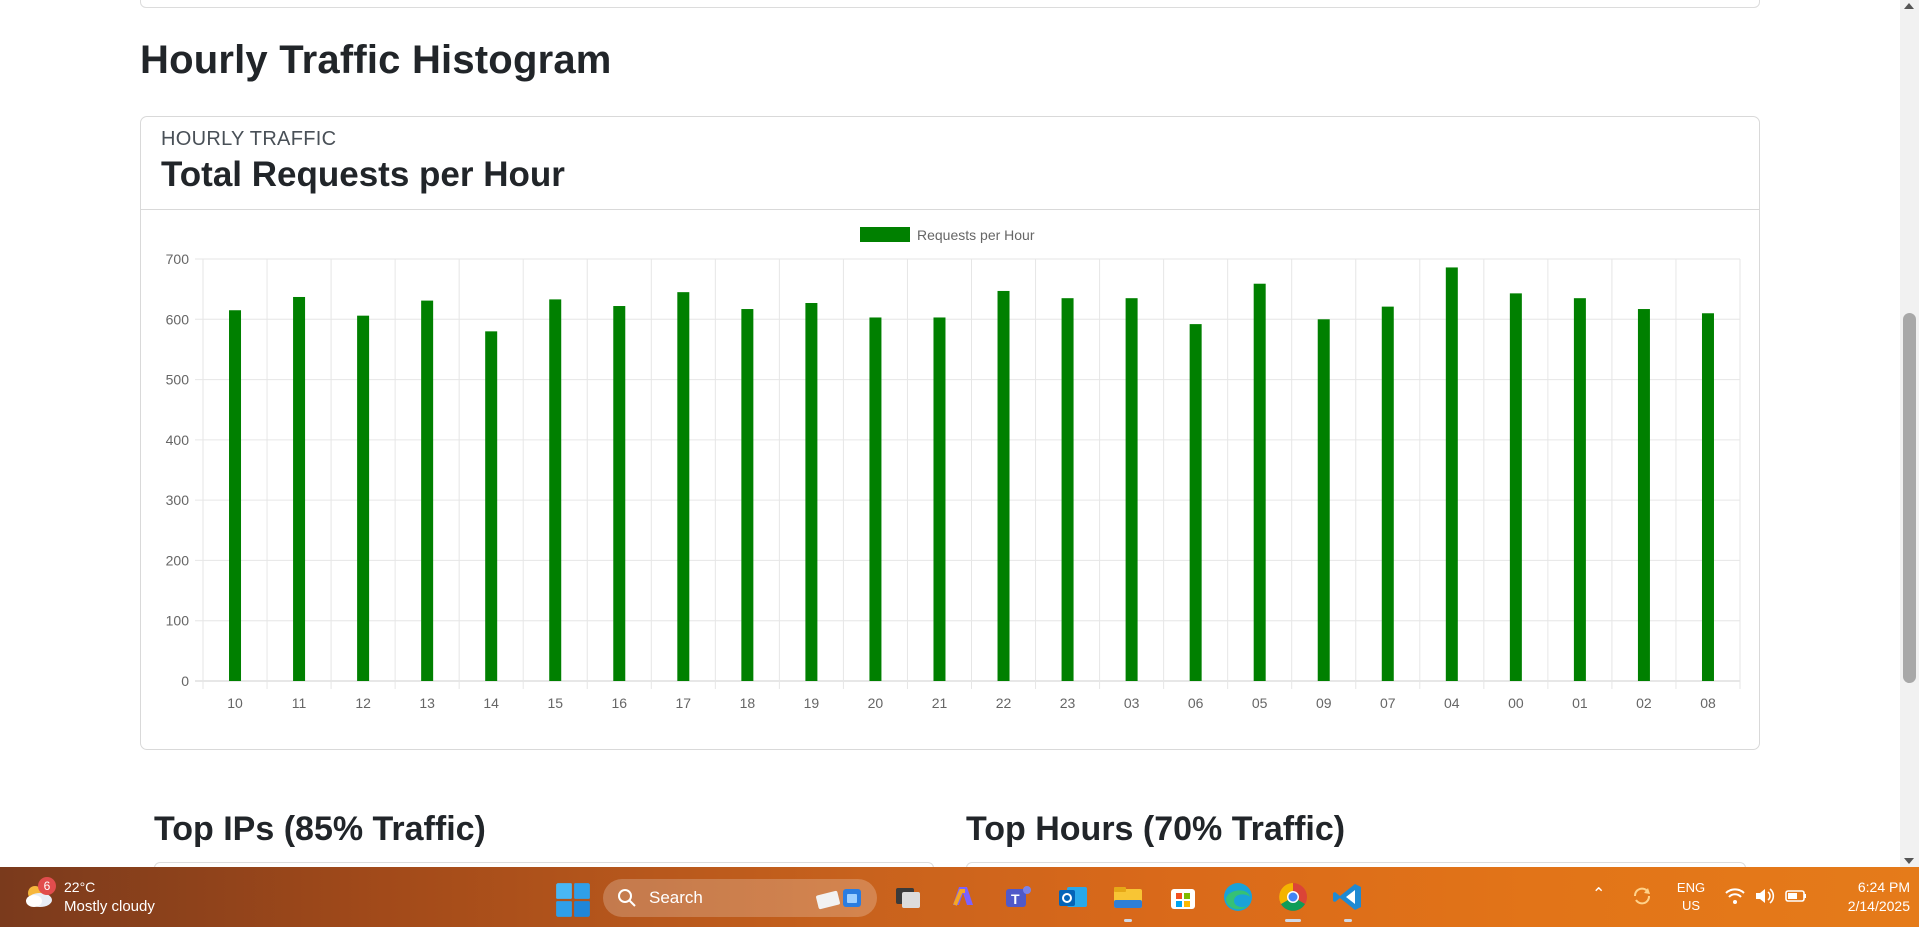  Describe the element at coordinates (976, 235) in the screenshot. I see `legend-label: Requests per Hour` at that location.